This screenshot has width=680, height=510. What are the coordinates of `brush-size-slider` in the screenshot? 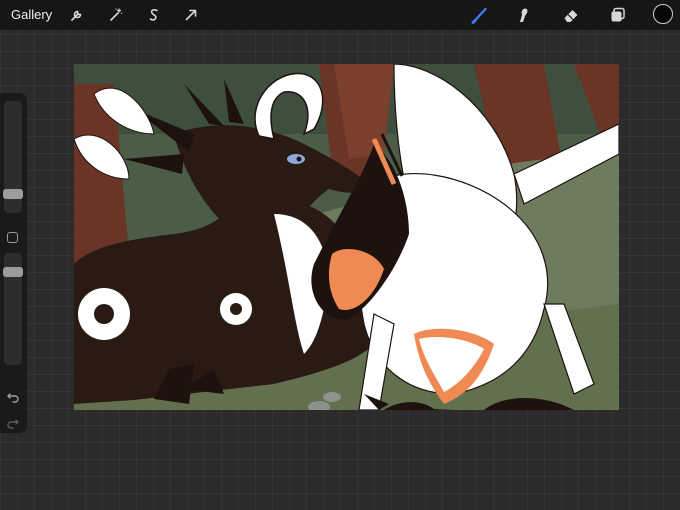 It's located at (13, 157).